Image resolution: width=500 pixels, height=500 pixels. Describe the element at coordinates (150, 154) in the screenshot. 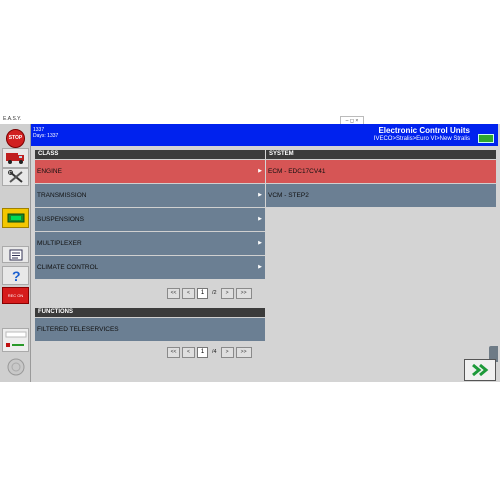

I see `class-panel-title: CLASS` at that location.